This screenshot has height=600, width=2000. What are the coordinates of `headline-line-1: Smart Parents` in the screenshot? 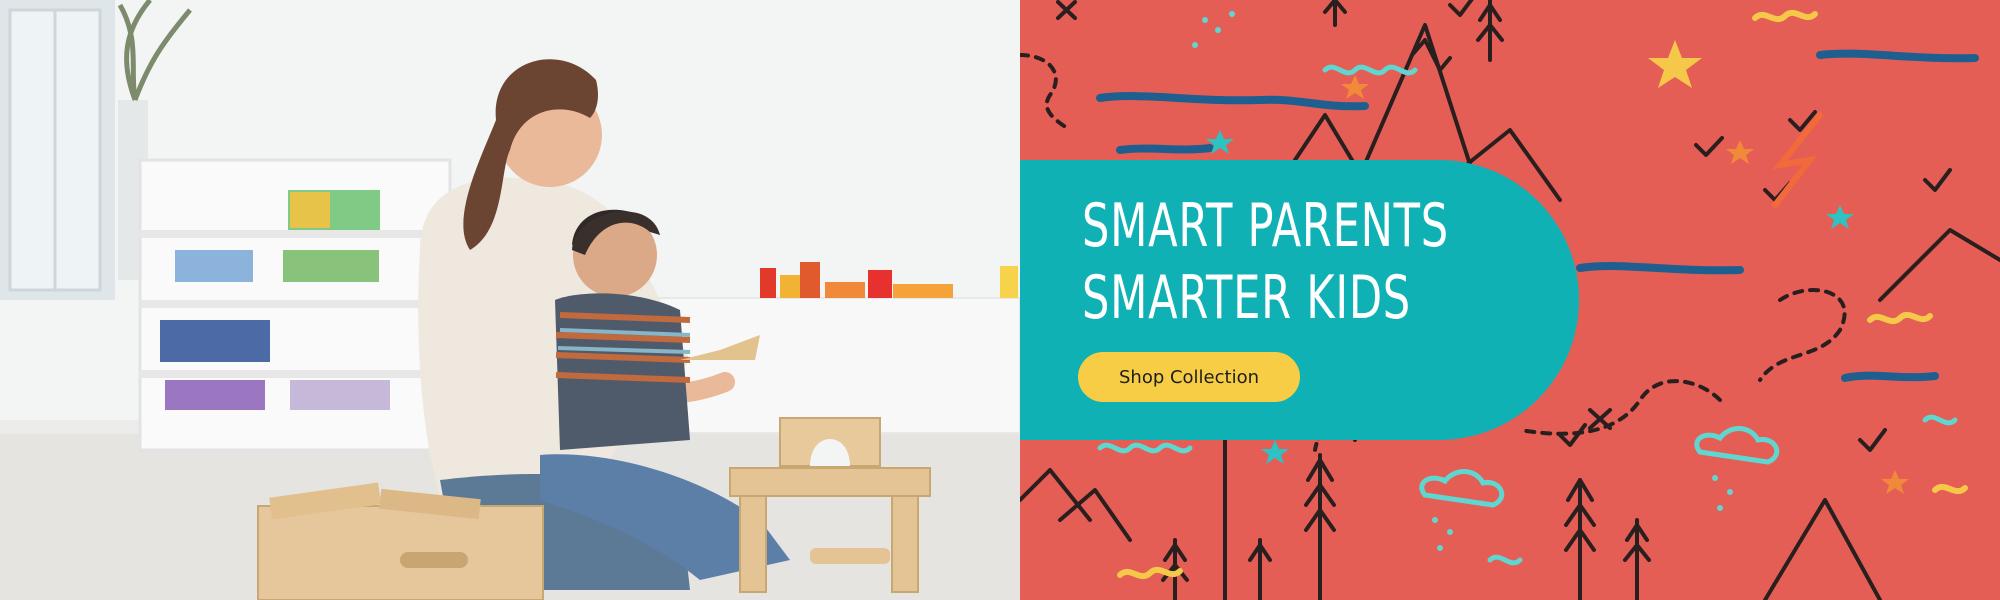 It's located at (1265, 226).